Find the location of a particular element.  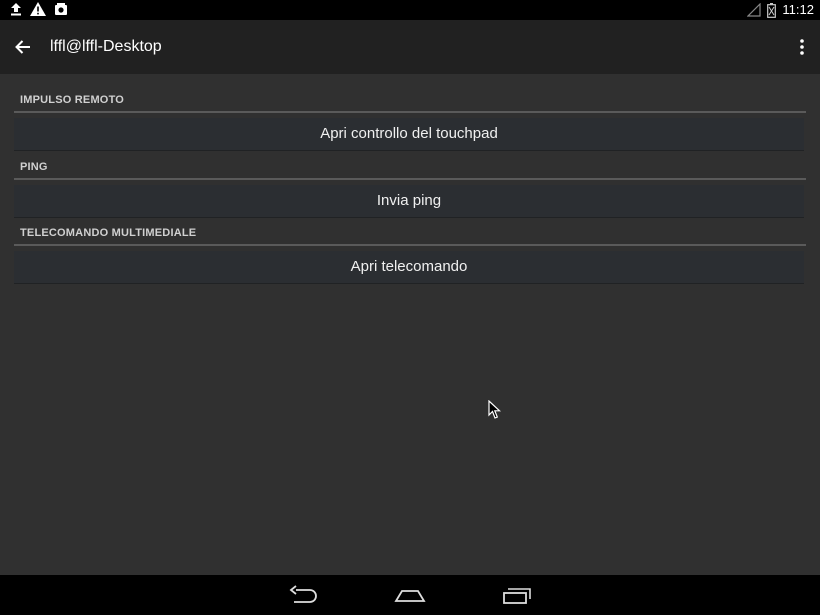

upload-icon is located at coordinates (16, 9).